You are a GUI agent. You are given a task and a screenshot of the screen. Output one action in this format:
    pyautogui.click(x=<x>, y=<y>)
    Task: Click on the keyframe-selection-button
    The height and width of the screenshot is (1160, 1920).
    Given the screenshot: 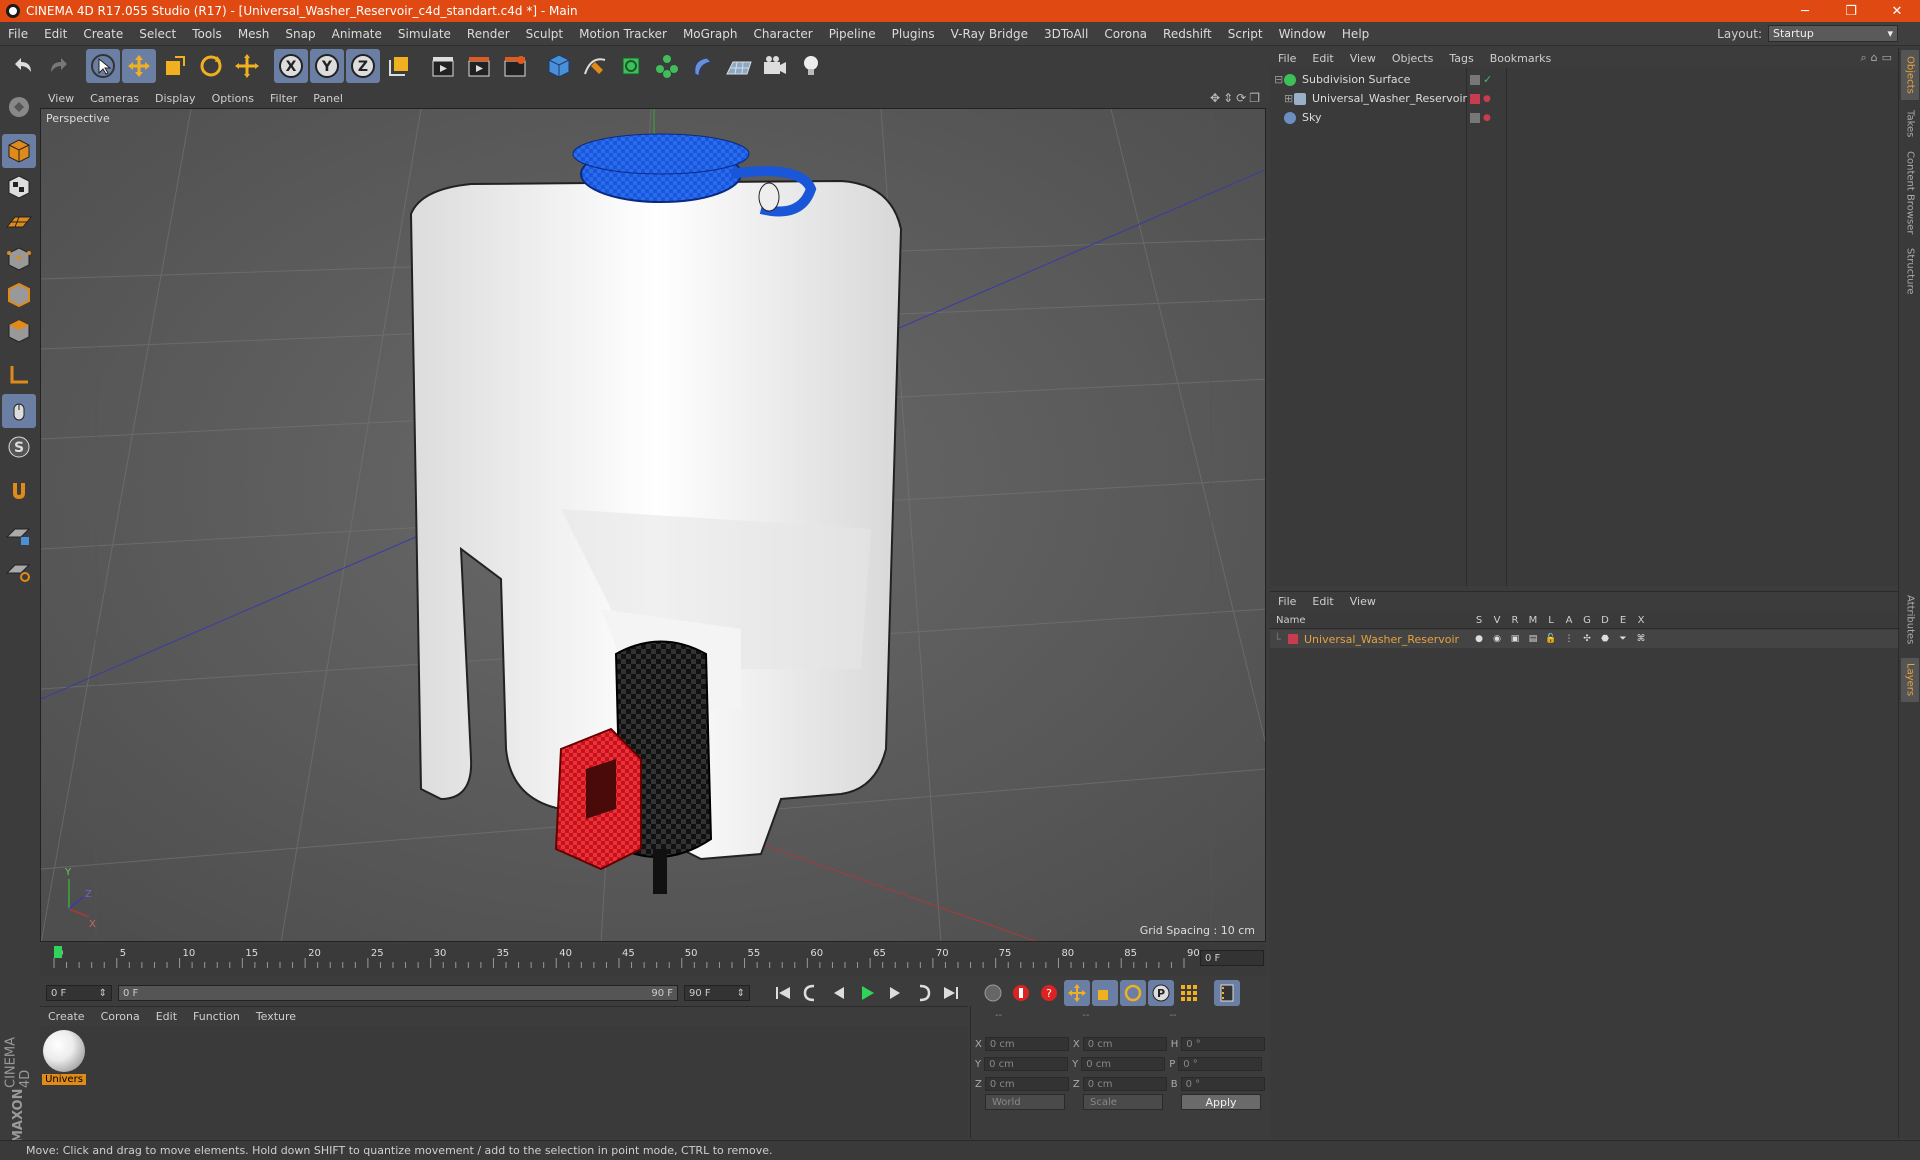 What is the action you would take?
    pyautogui.click(x=993, y=993)
    